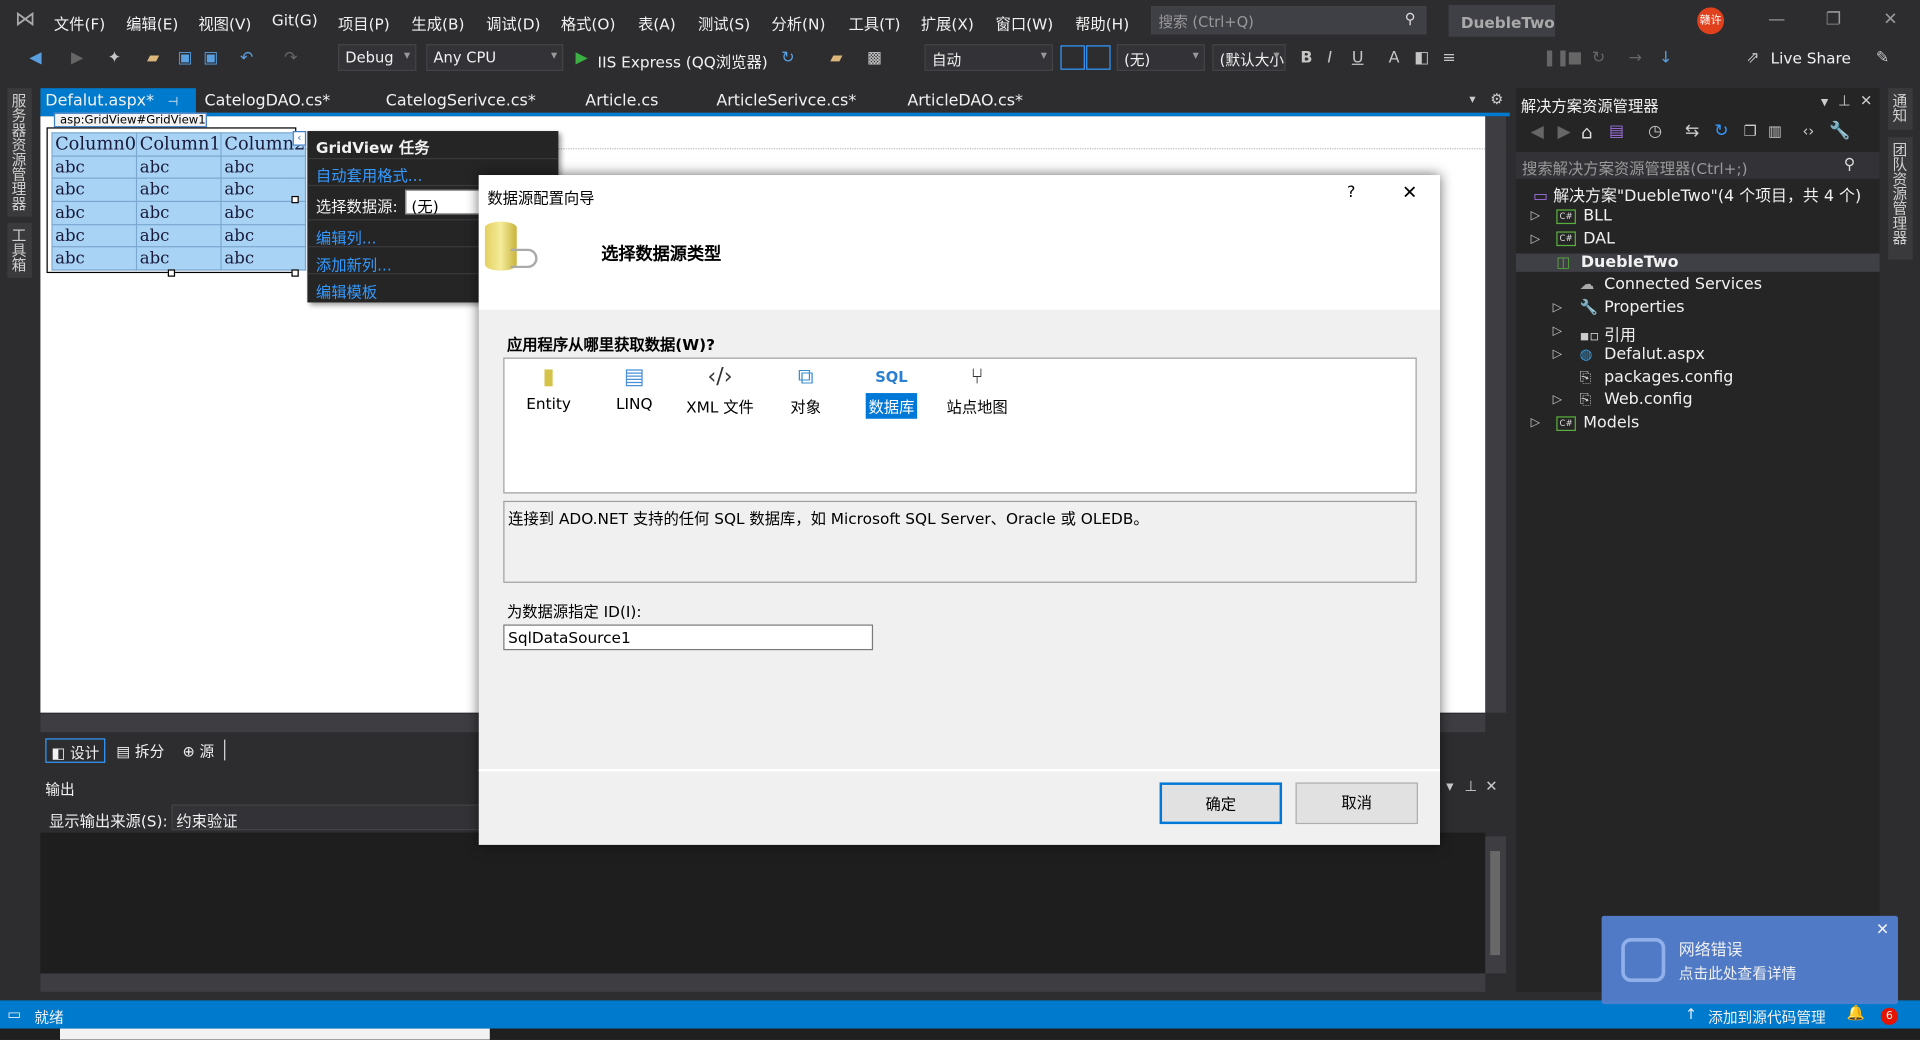 The width and height of the screenshot is (1920, 1040). Describe the element at coordinates (1358, 58) in the screenshot. I see `underline-icon: U` at that location.